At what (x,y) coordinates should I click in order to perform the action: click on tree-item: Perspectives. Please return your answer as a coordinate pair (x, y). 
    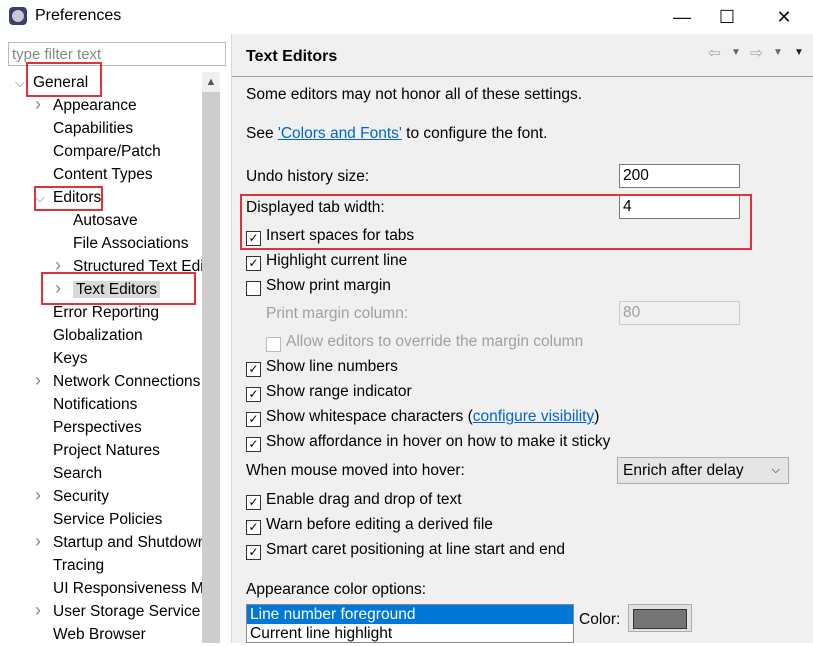
    Looking at the image, I should click on (127, 427).